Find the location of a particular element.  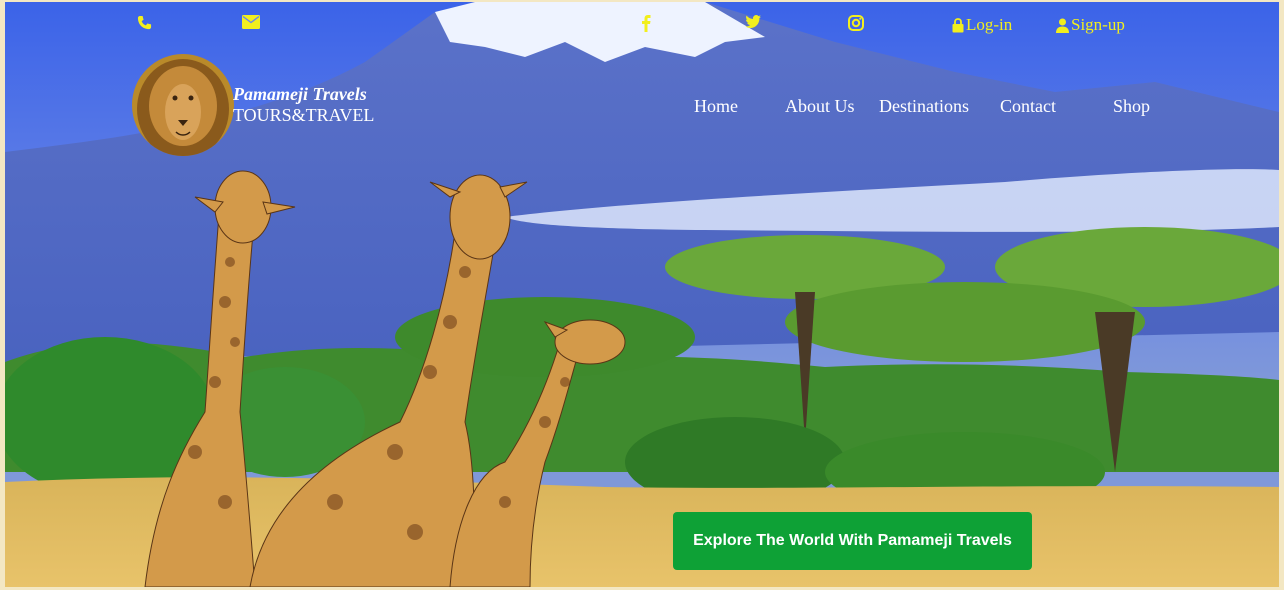

brand-text: Pamameji Travels TOURS&TRAVEL is located at coordinates (303, 105).